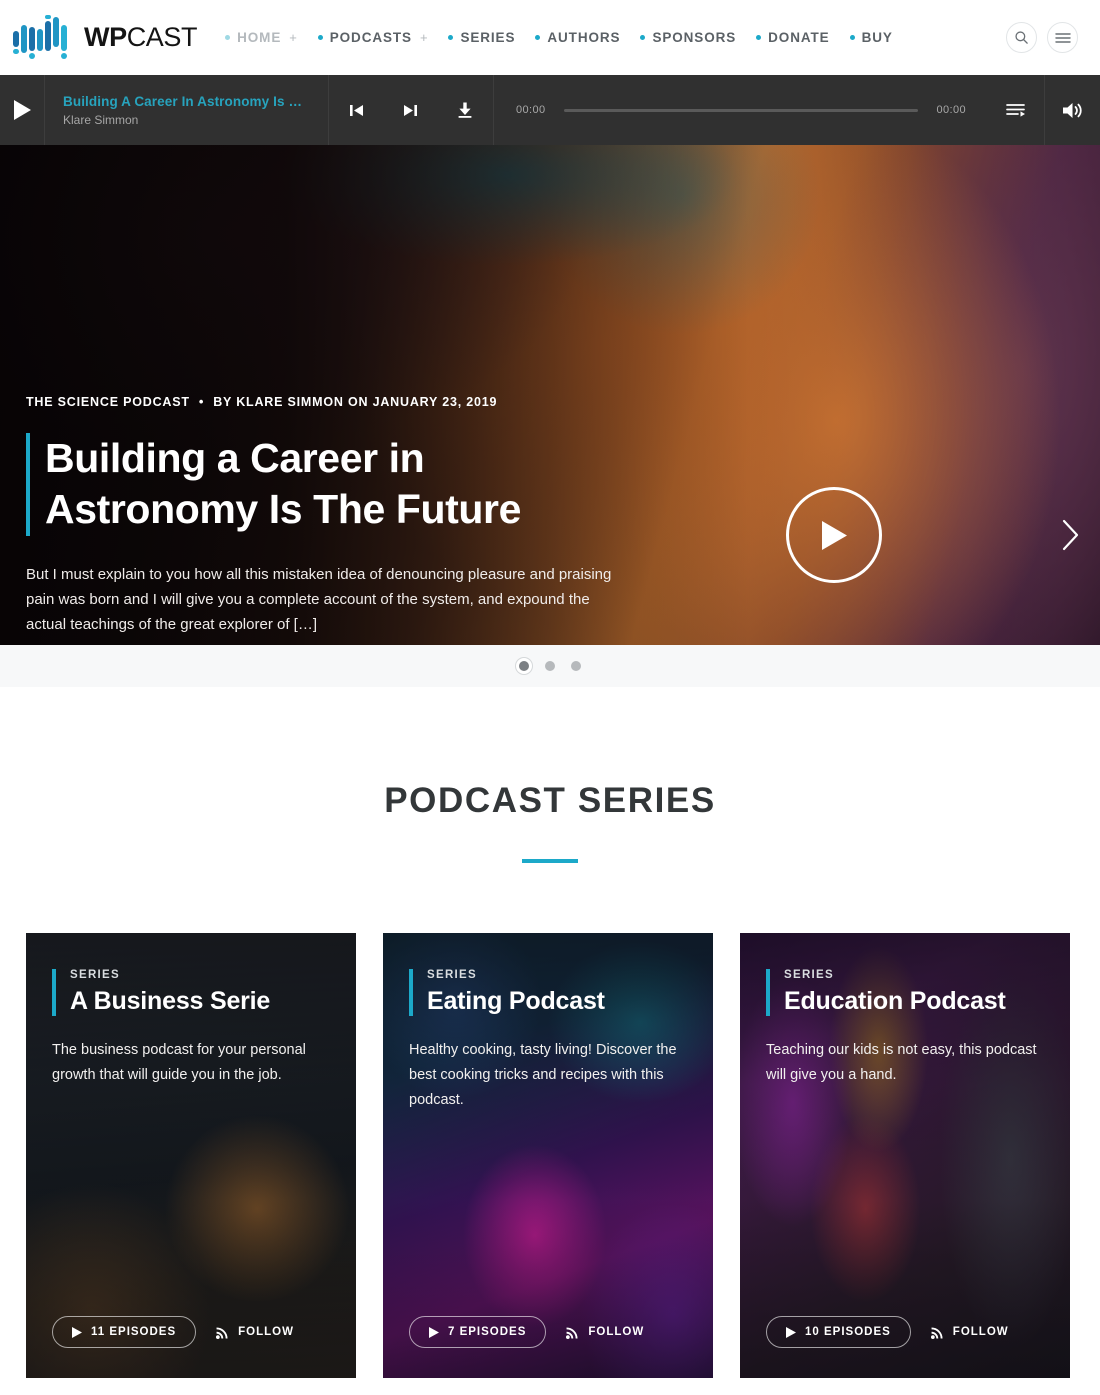 The image size is (1100, 1395). I want to click on card-footer: 10 EPISODES FOLLOW, so click(905, 1332).